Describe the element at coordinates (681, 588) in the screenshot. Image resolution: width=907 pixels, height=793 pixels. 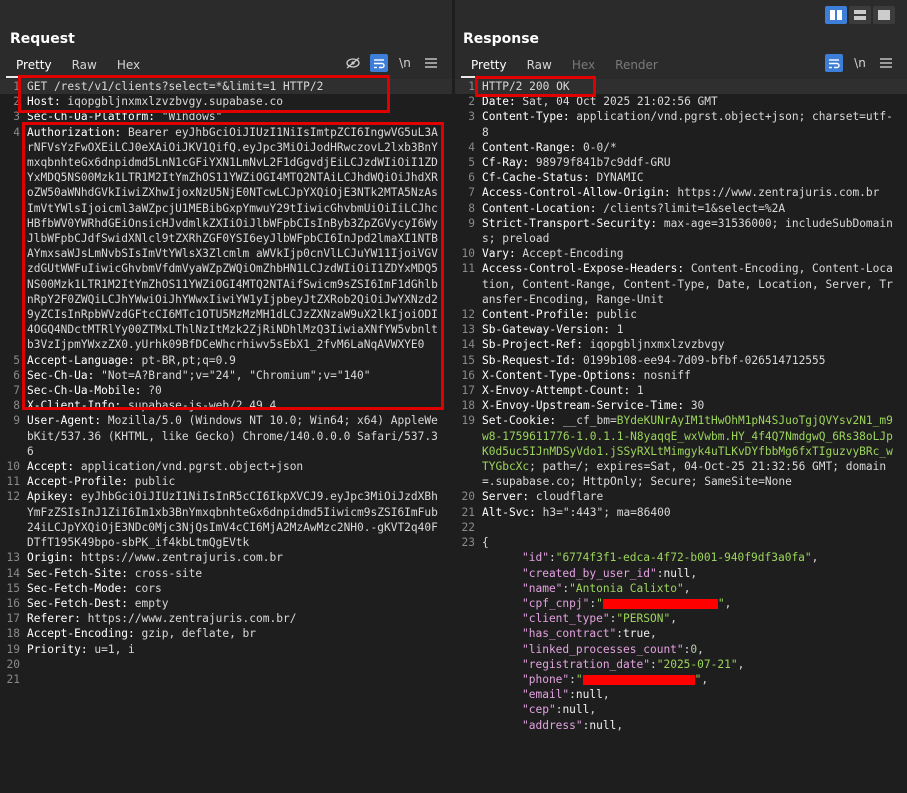
I see `json-line: "name":"Antonia Calixto",` at that location.